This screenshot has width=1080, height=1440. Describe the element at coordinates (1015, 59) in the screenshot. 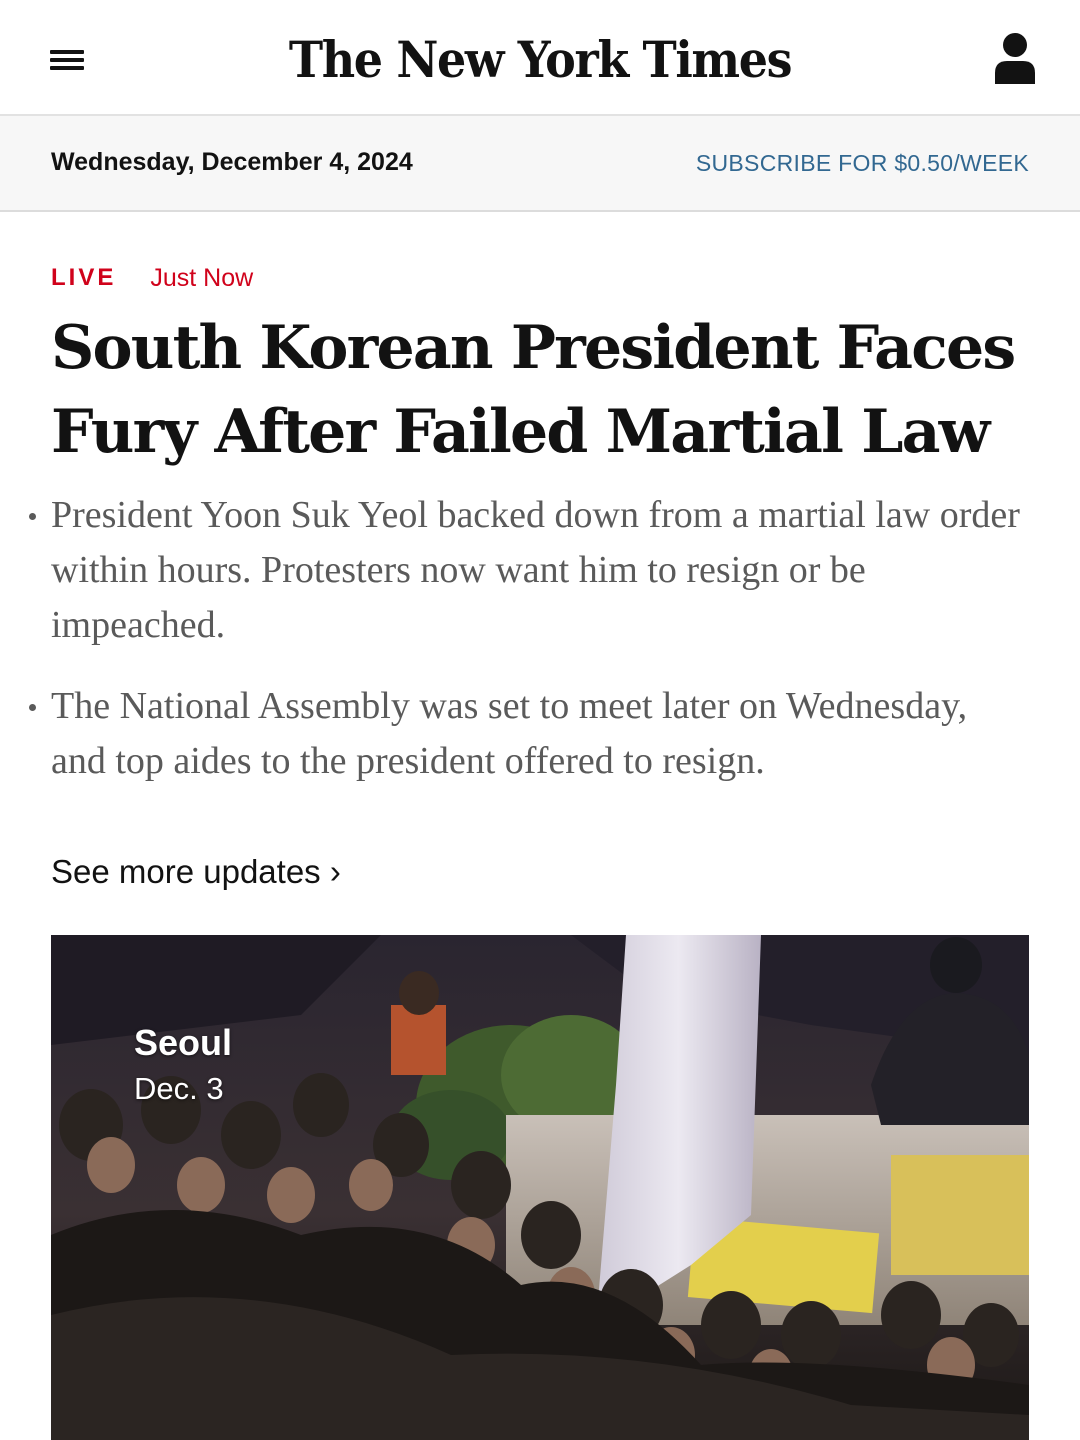

I see `user-account-icon` at that location.